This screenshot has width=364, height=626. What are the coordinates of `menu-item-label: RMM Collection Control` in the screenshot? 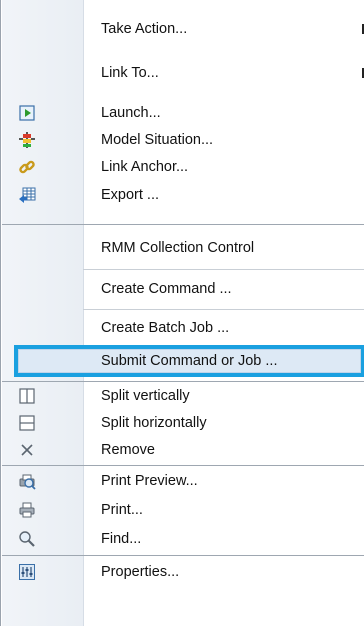 It's located at (178, 248).